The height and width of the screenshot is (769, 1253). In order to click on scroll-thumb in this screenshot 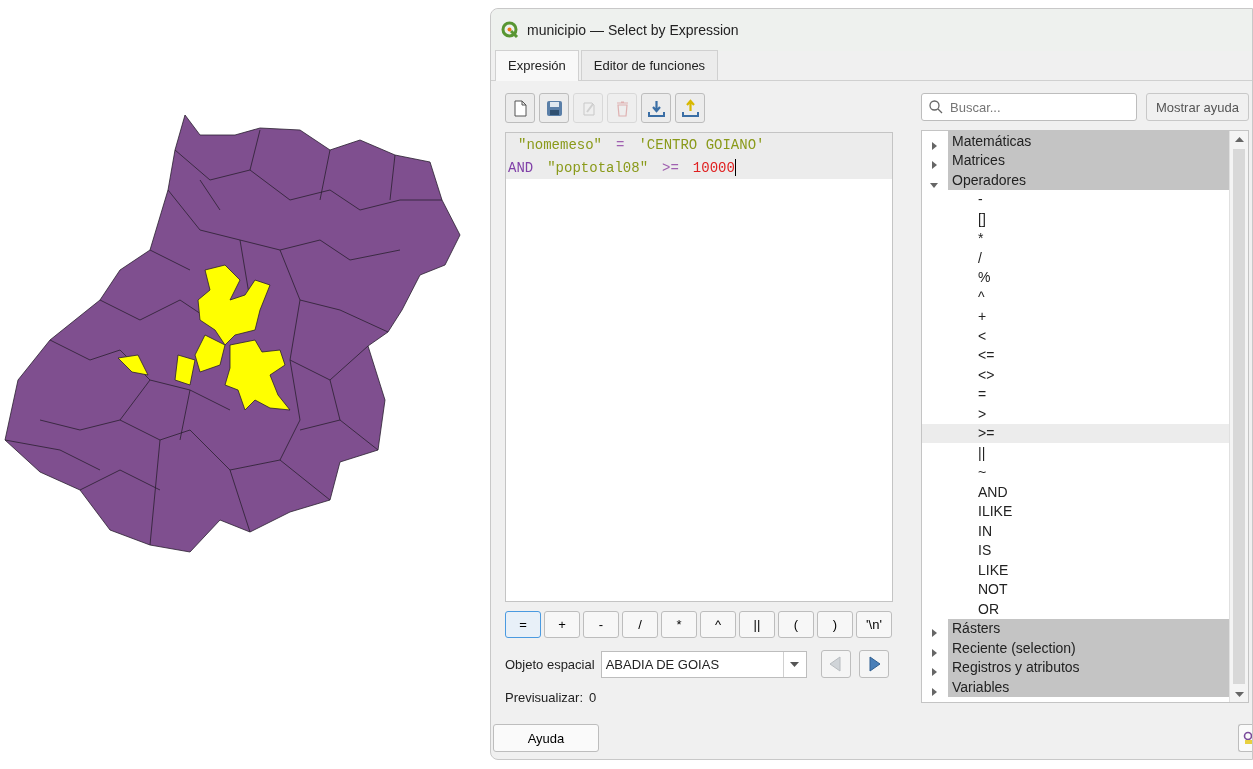, I will do `click(1239, 416)`.